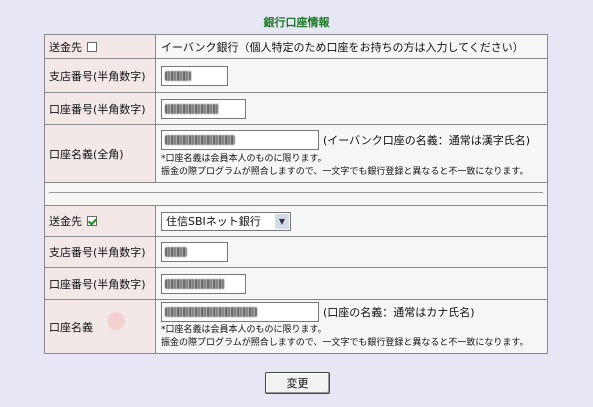  I want to click on name-label: 口座名義(全角), so click(86, 154).